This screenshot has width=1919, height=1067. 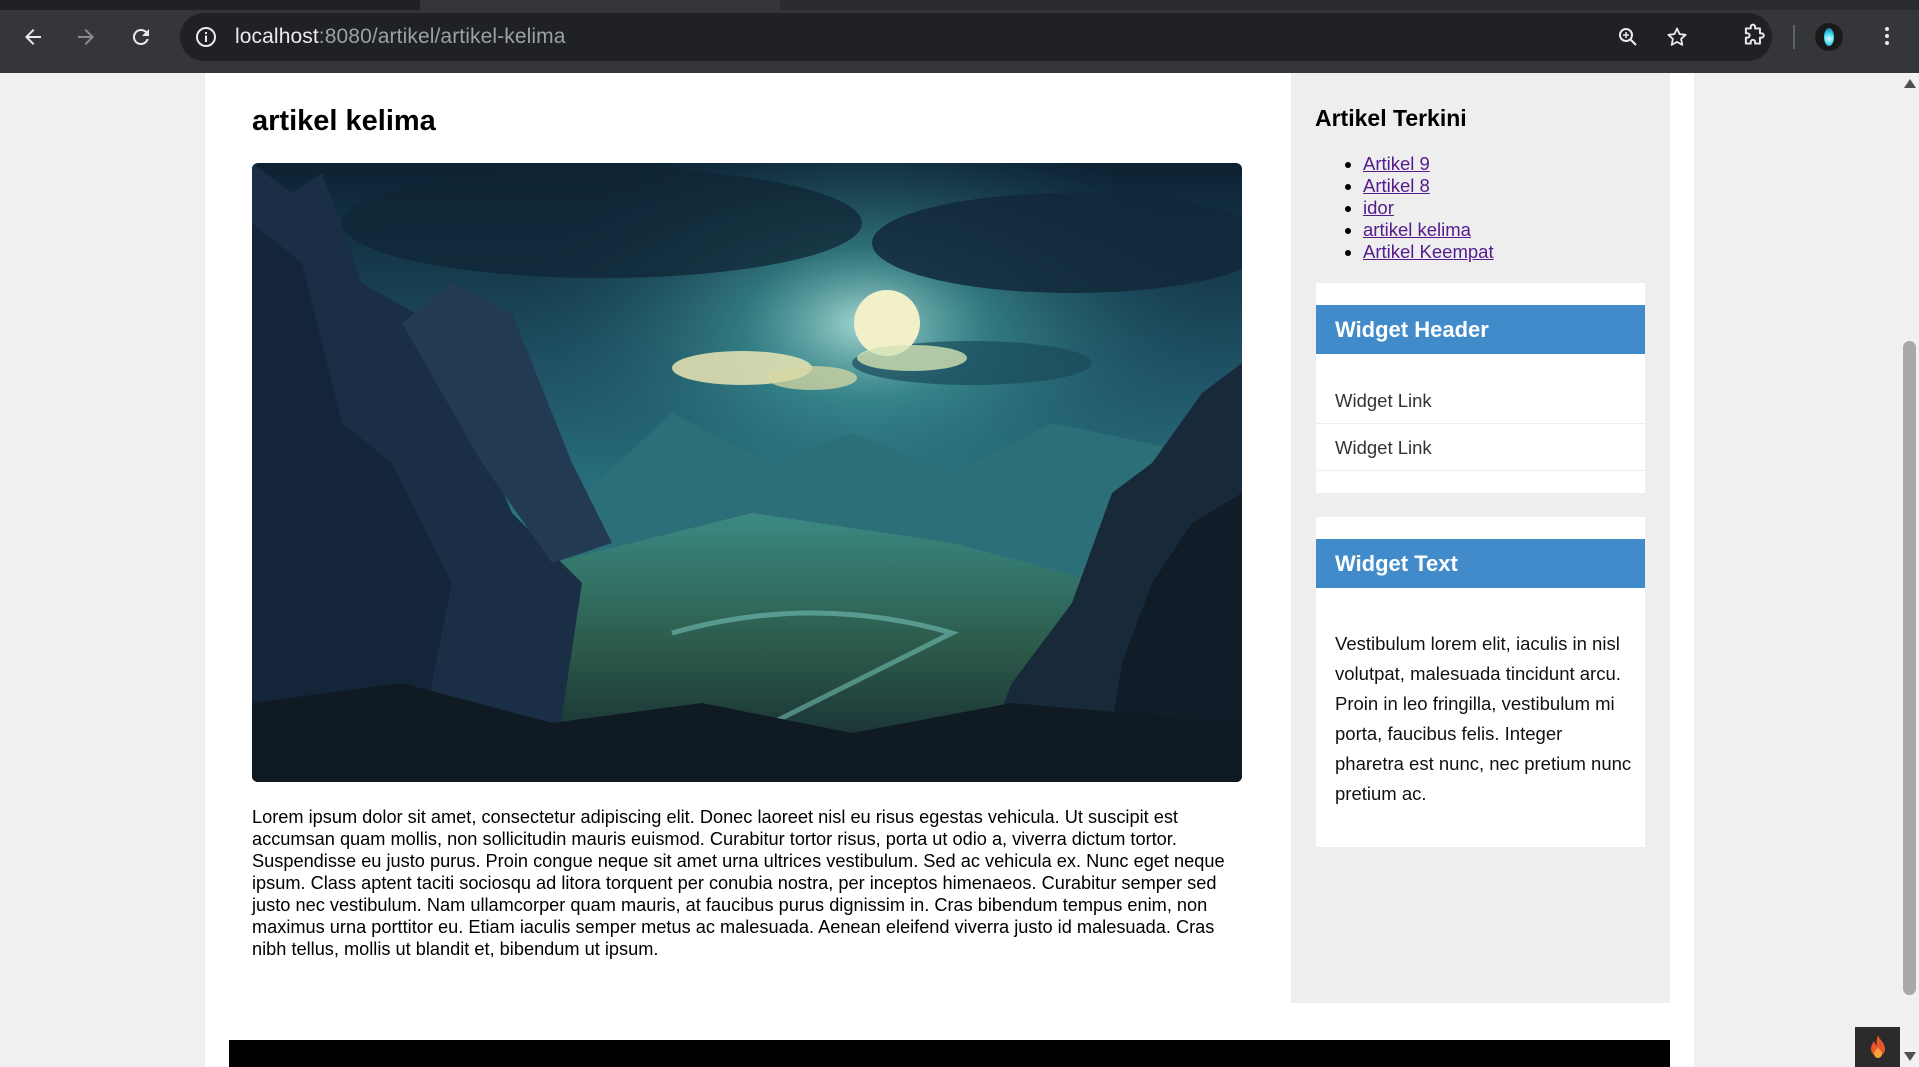 What do you see at coordinates (1396, 163) in the screenshot?
I see `recent-article-link: Artikel 9` at bounding box center [1396, 163].